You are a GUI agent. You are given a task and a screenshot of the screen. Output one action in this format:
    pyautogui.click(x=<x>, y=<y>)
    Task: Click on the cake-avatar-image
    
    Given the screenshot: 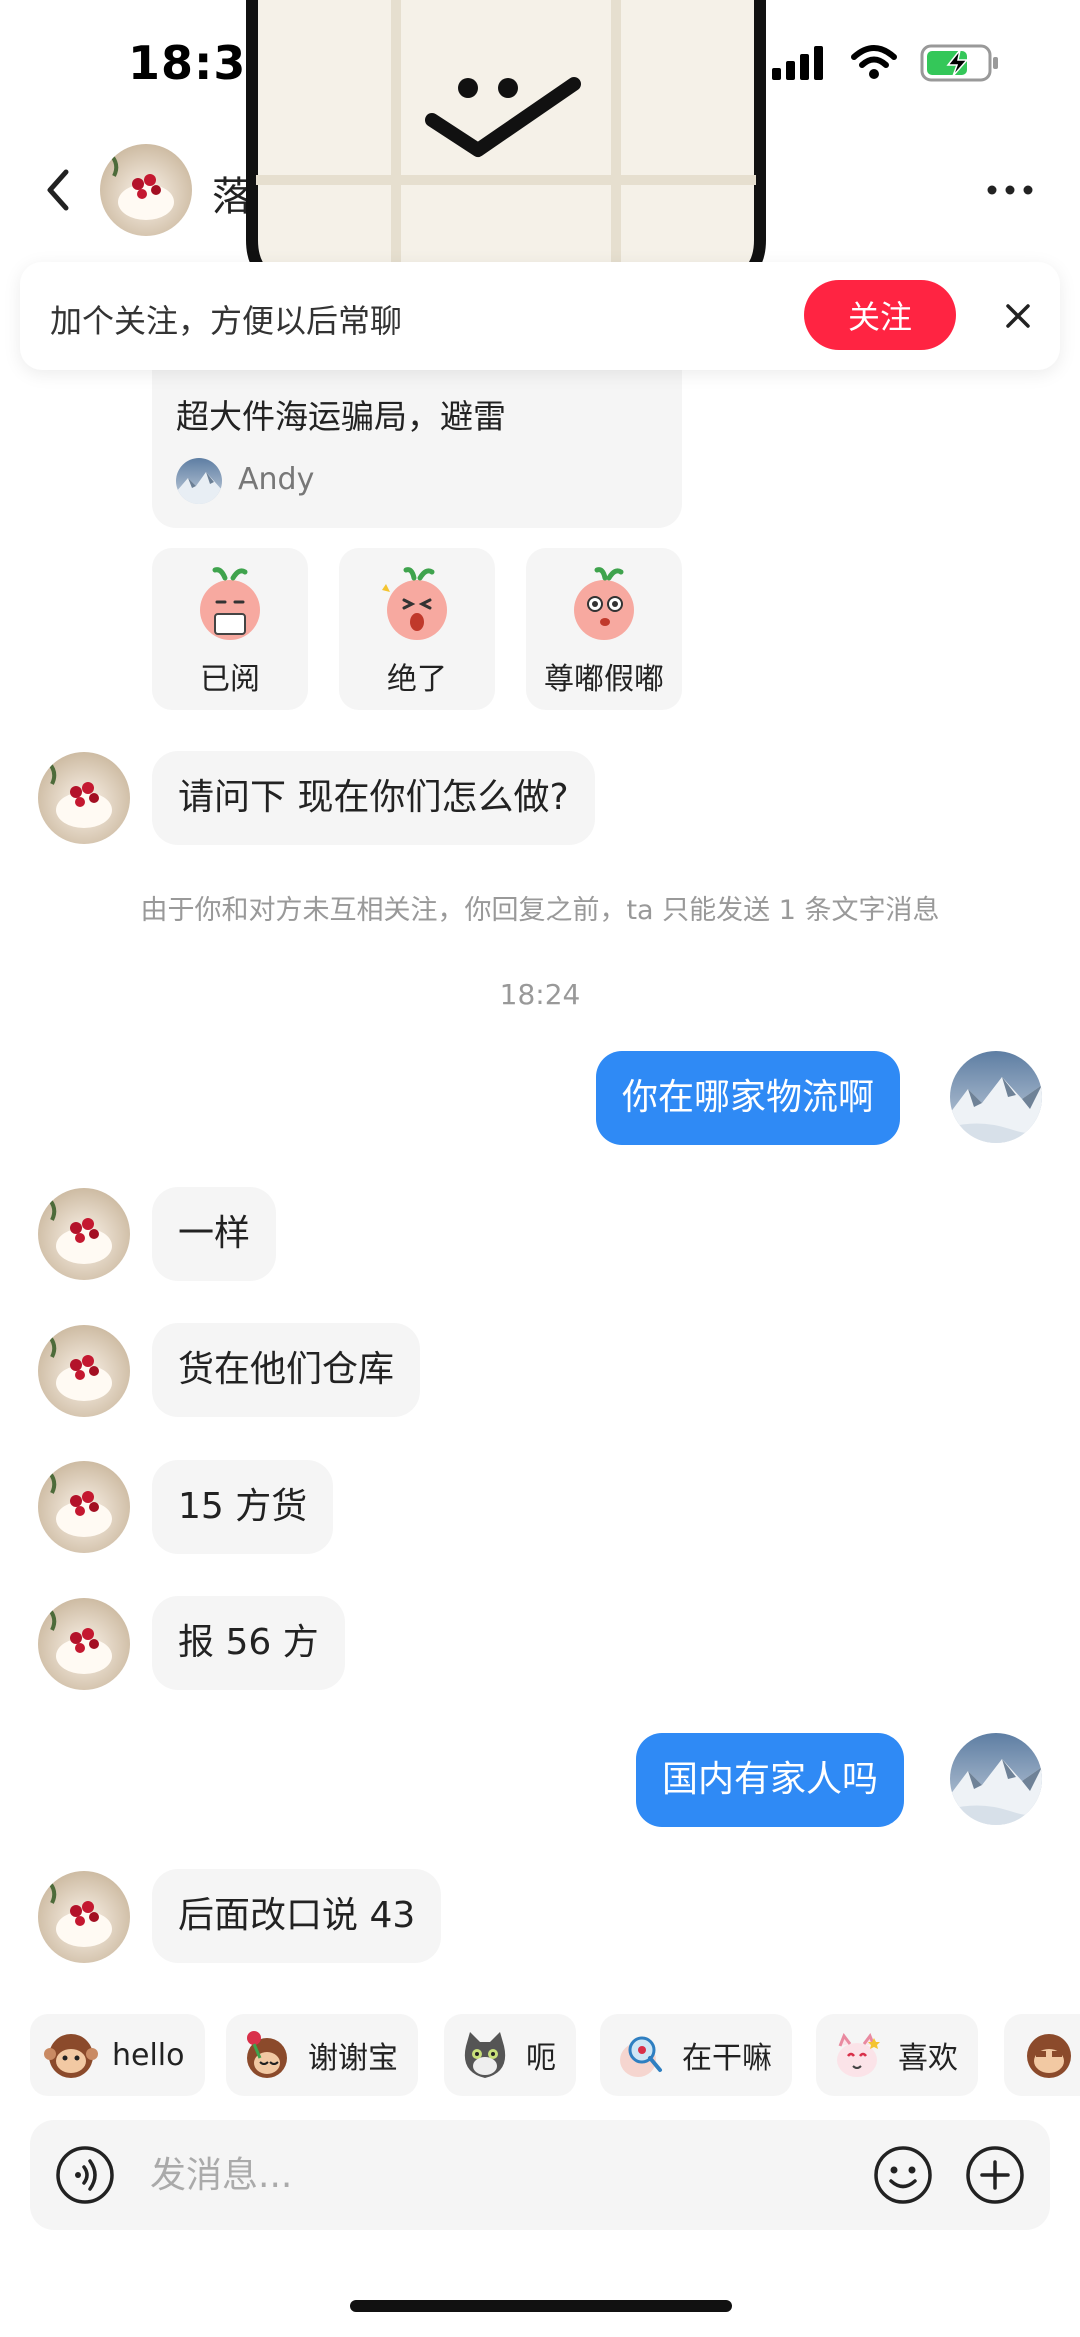 What is the action you would take?
    pyautogui.click(x=146, y=190)
    